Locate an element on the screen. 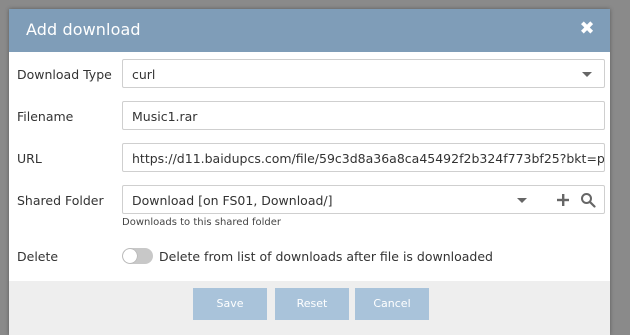 The width and height of the screenshot is (630, 335). delete-label: Delete is located at coordinates (38, 256).